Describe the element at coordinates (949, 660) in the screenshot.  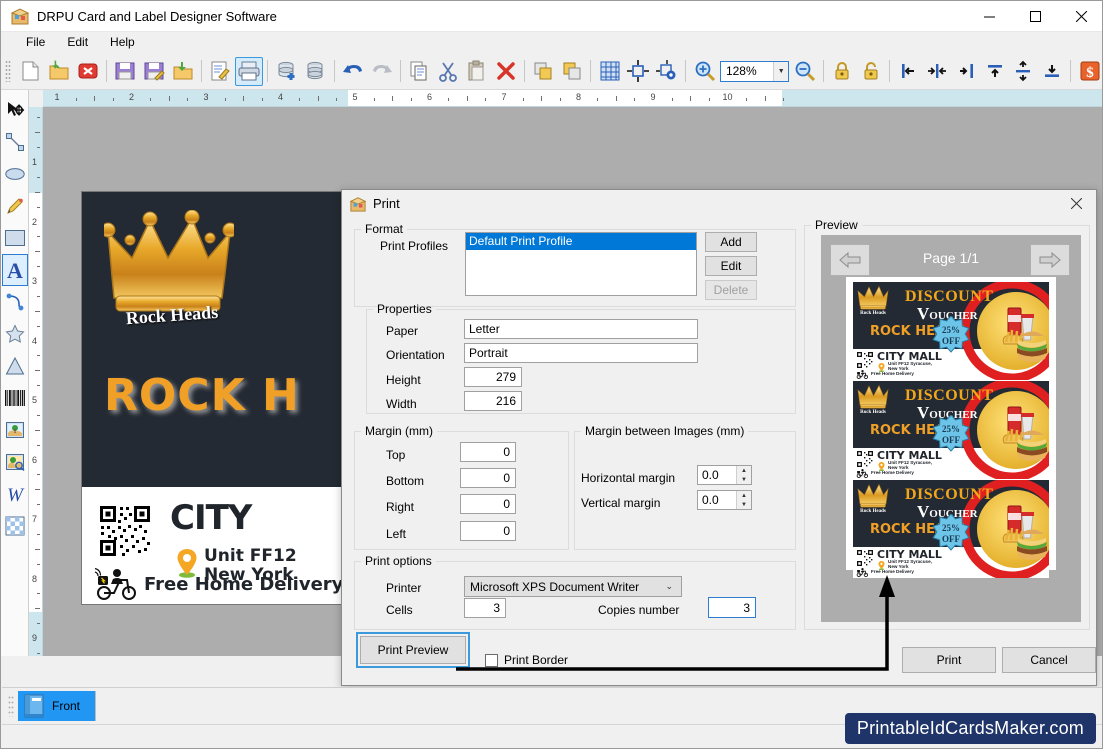
I see `print-button: Print` at that location.